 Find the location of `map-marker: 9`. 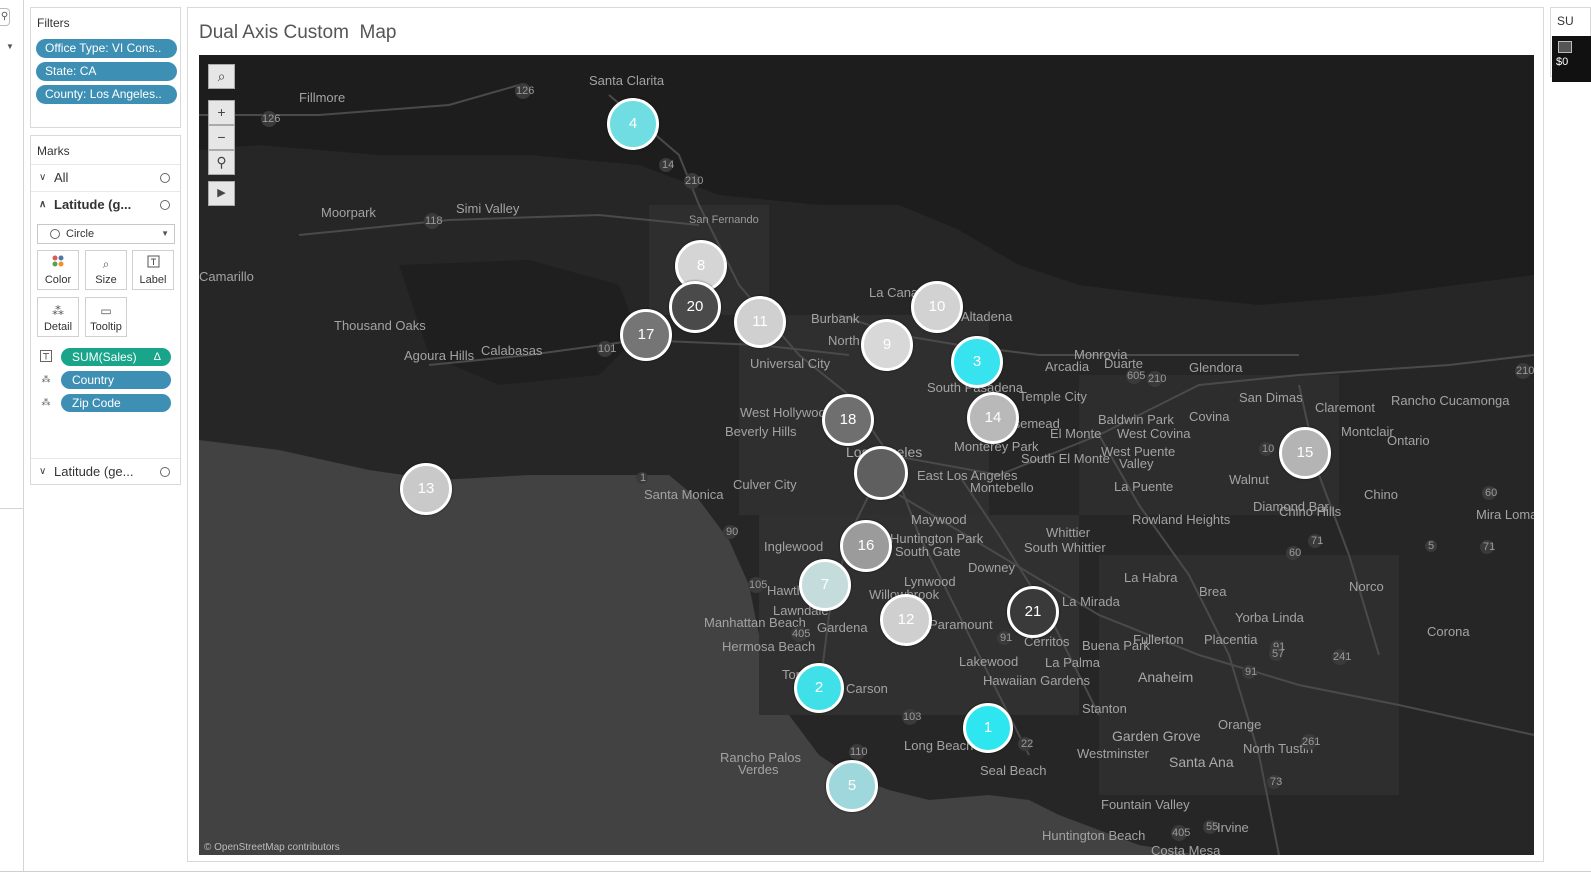

map-marker: 9 is located at coordinates (887, 345).